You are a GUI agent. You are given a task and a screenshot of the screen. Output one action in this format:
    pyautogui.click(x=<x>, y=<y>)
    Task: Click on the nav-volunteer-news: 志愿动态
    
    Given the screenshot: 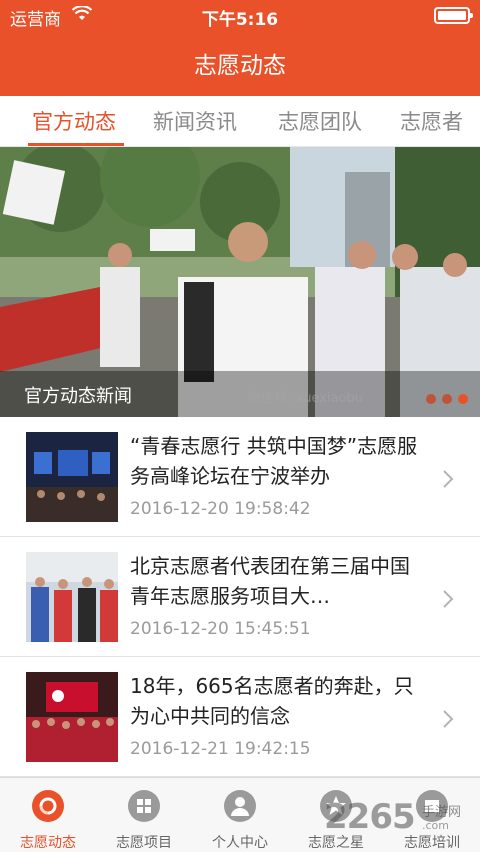 What is the action you would take?
    pyautogui.click(x=48, y=815)
    